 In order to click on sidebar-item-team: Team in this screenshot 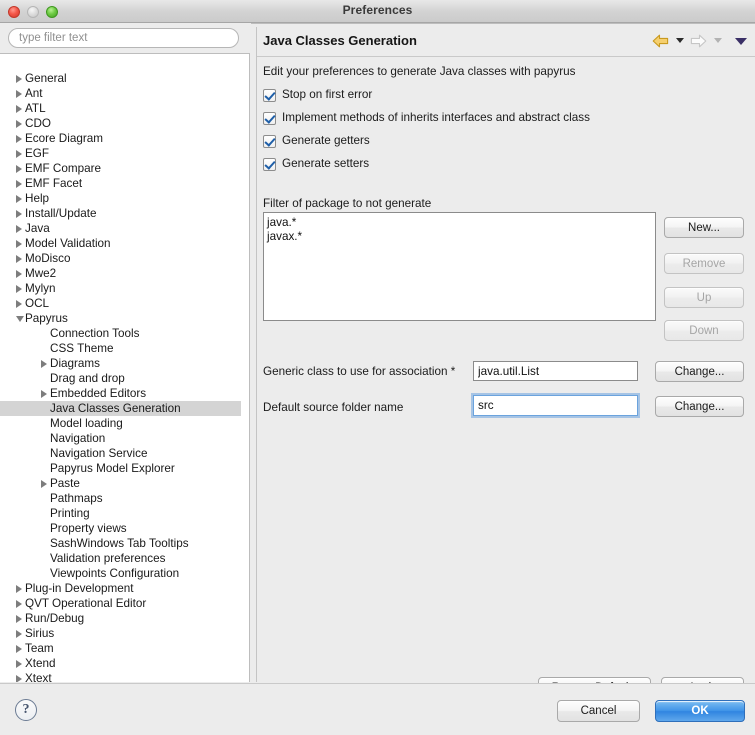, I will do `click(124, 648)`.